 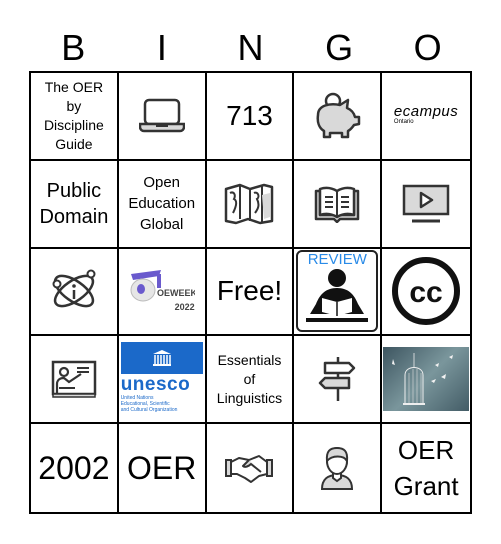 I want to click on cell-review: REVIEW, so click(x=338, y=292).